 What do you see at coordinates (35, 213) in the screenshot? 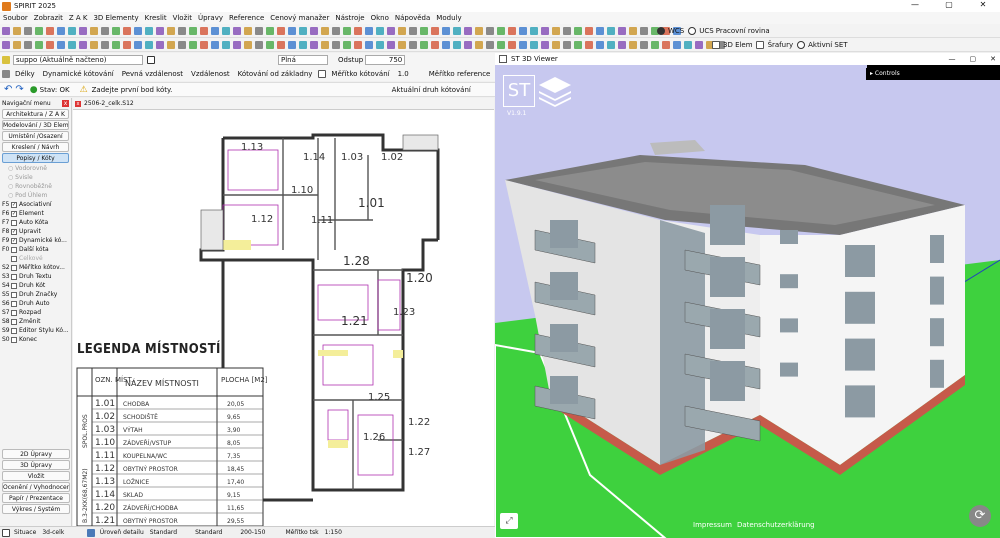
I see `nav-command: F6 ✓ Element` at bounding box center [35, 213].